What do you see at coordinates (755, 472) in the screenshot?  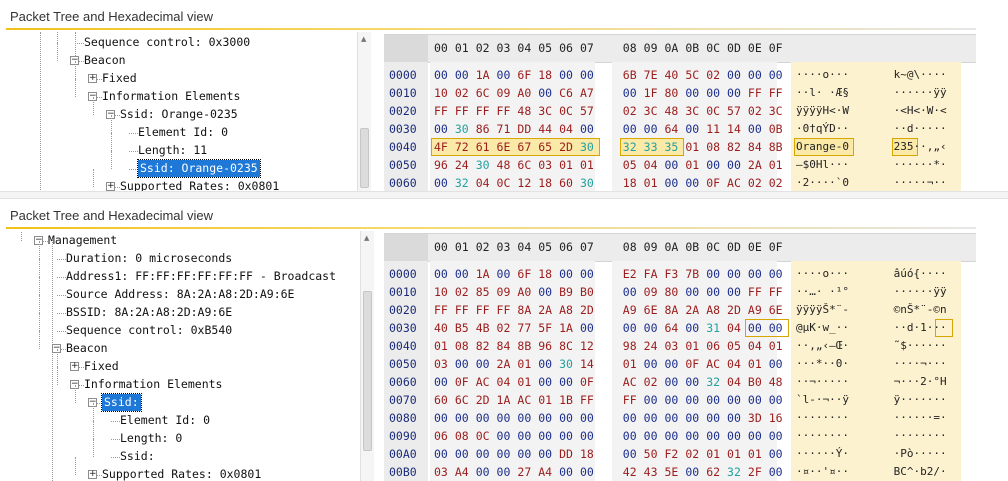 I see `hex-byte: 2F` at bounding box center [755, 472].